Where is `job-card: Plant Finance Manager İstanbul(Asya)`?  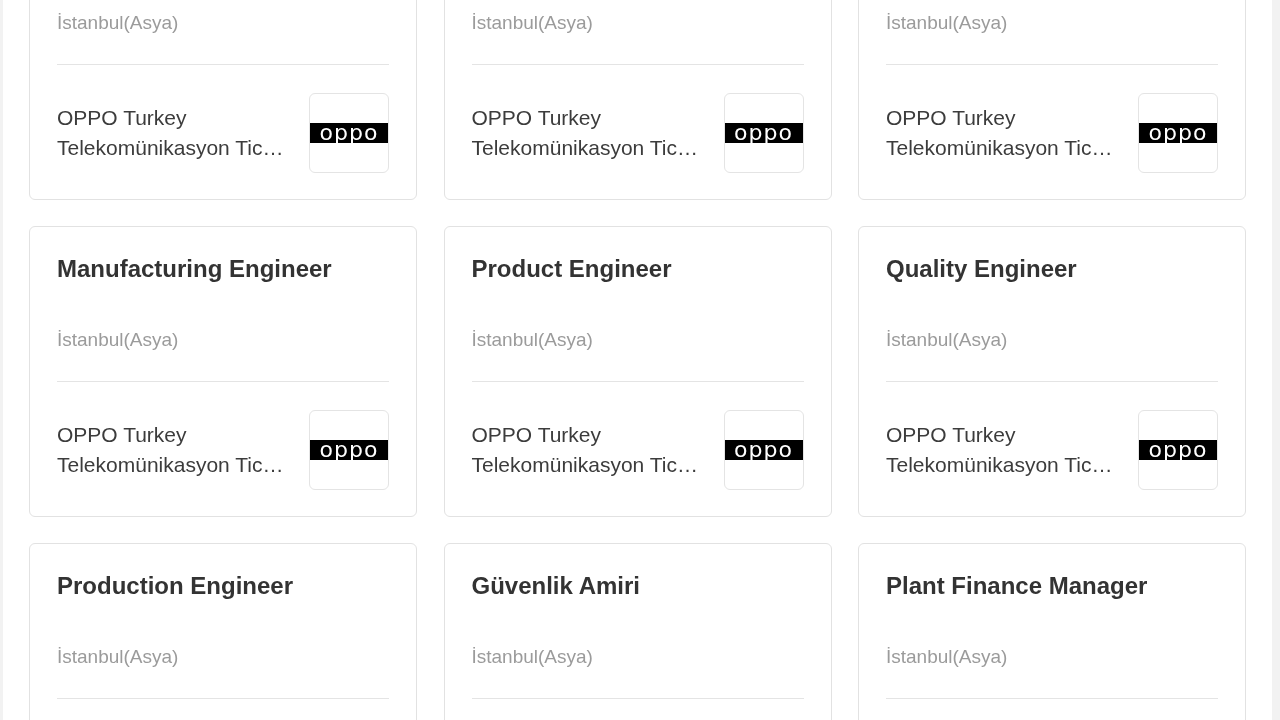 job-card: Plant Finance Manager İstanbul(Asya) is located at coordinates (1052, 631).